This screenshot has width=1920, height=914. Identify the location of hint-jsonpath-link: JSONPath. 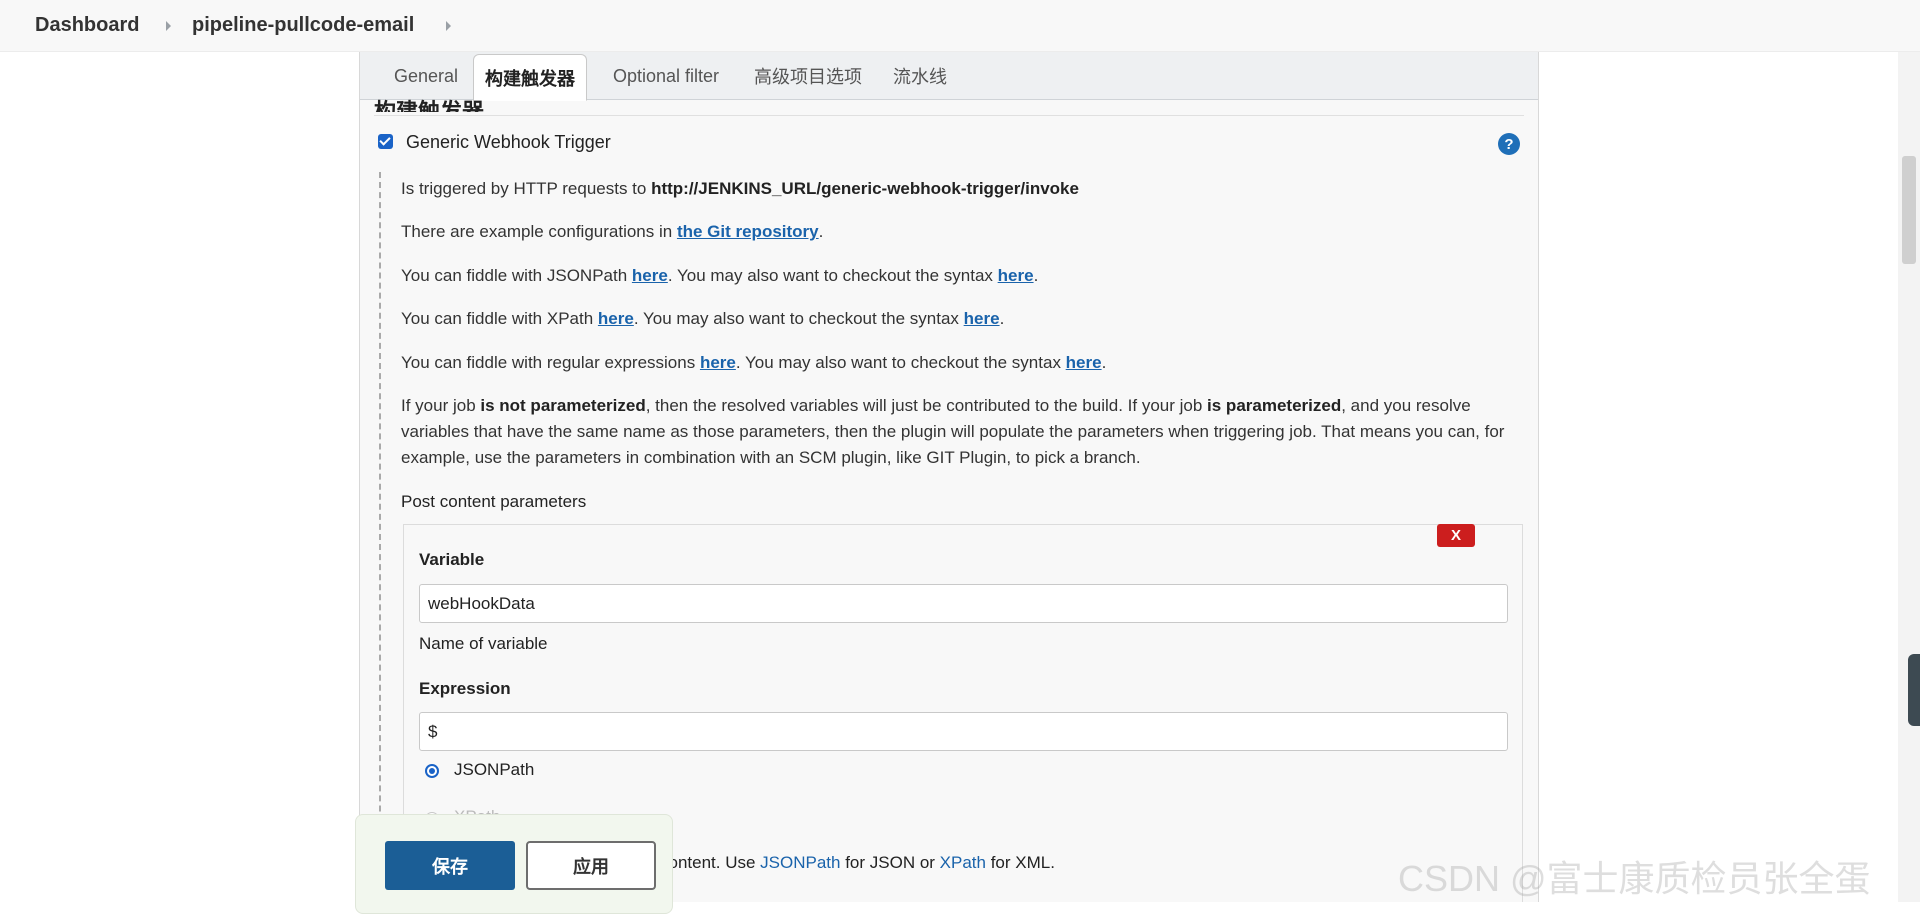
(800, 862).